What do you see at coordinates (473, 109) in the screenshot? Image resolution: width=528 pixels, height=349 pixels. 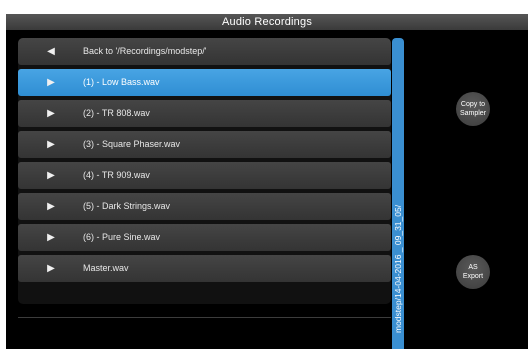 I see `copy-to-sampler-button: Copy to Sampler` at bounding box center [473, 109].